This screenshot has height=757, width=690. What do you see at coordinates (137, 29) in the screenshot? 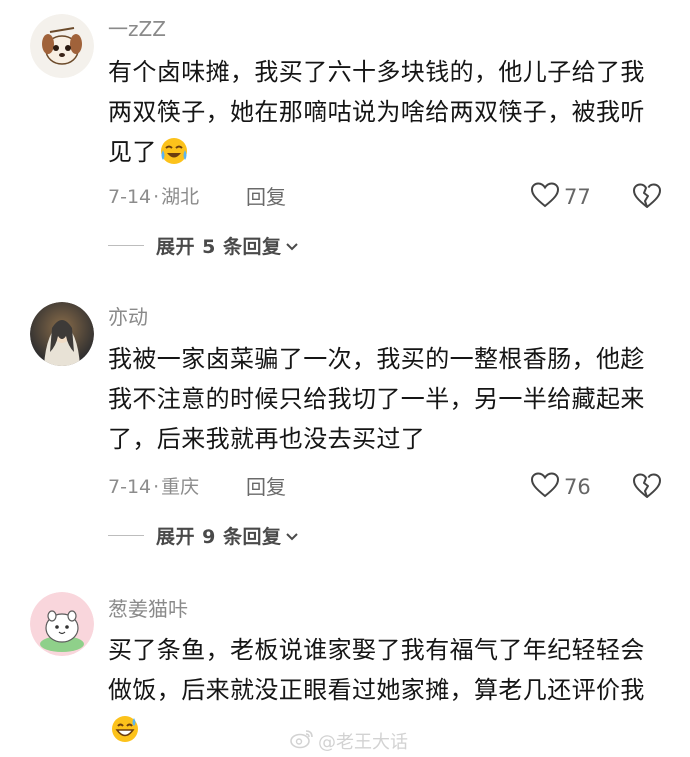
I see `username: 一zZZ` at bounding box center [137, 29].